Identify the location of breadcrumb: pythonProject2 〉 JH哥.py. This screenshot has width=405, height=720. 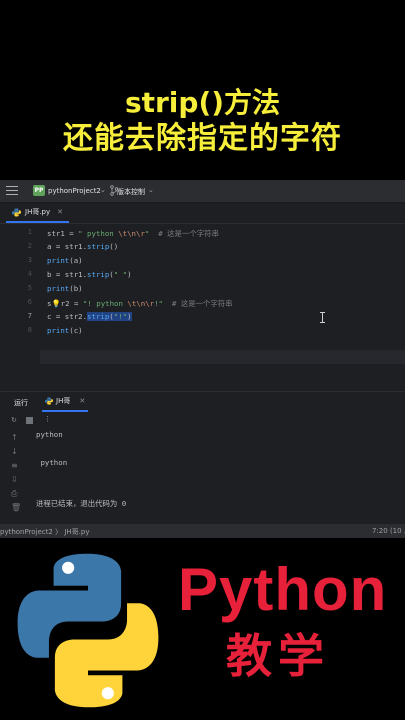
(44, 532).